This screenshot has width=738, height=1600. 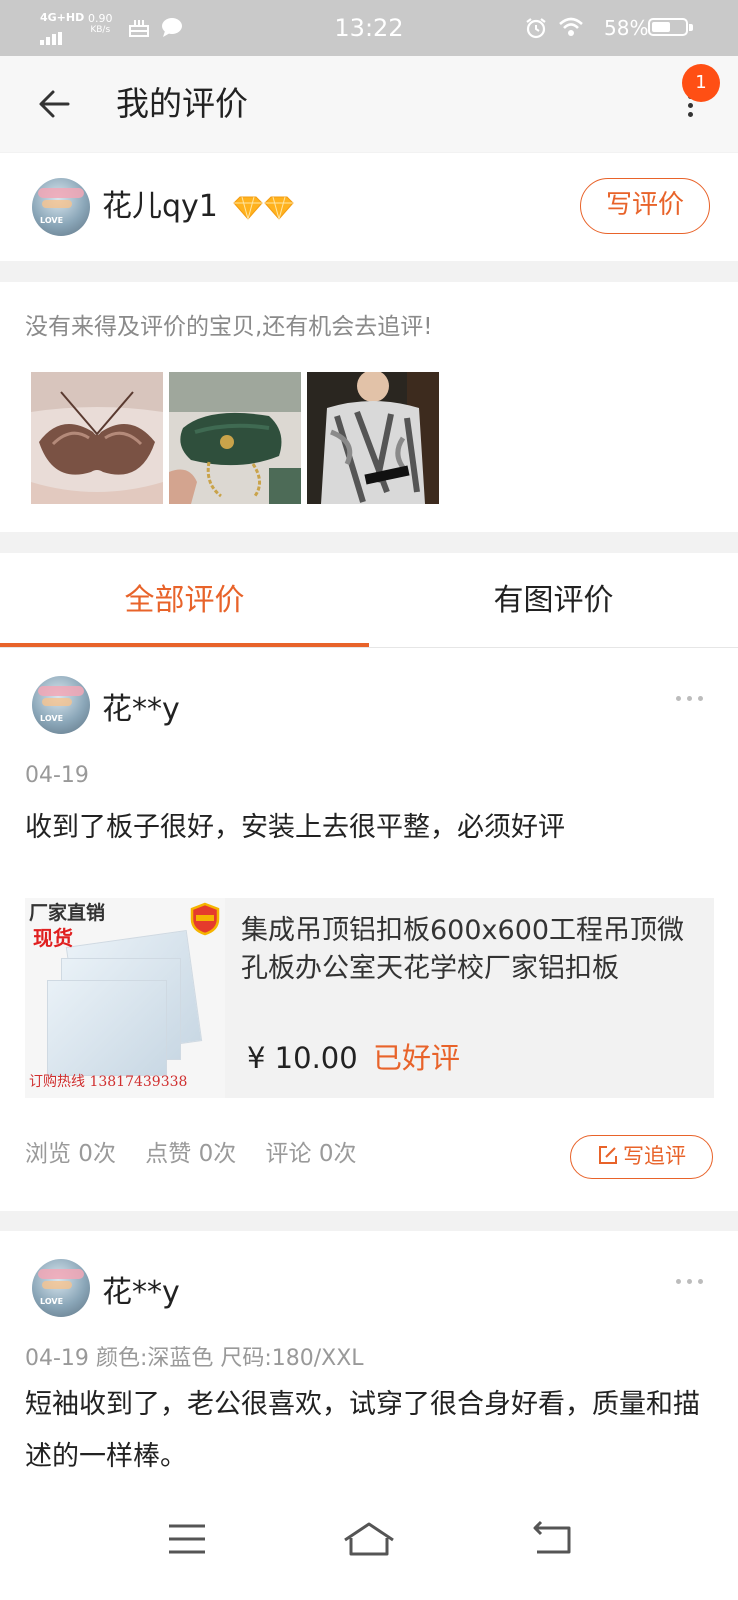 I want to click on review-stats: 浏览 0次 点赞 0次 评论 0次, so click(x=201, y=1154).